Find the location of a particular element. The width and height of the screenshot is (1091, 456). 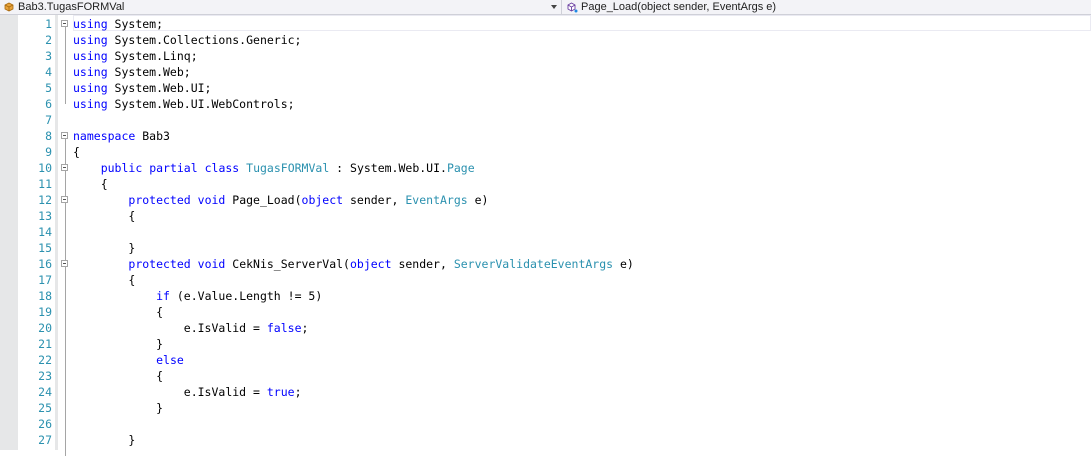

code-token: CekNis_ServerVal( is located at coordinates (287, 264).